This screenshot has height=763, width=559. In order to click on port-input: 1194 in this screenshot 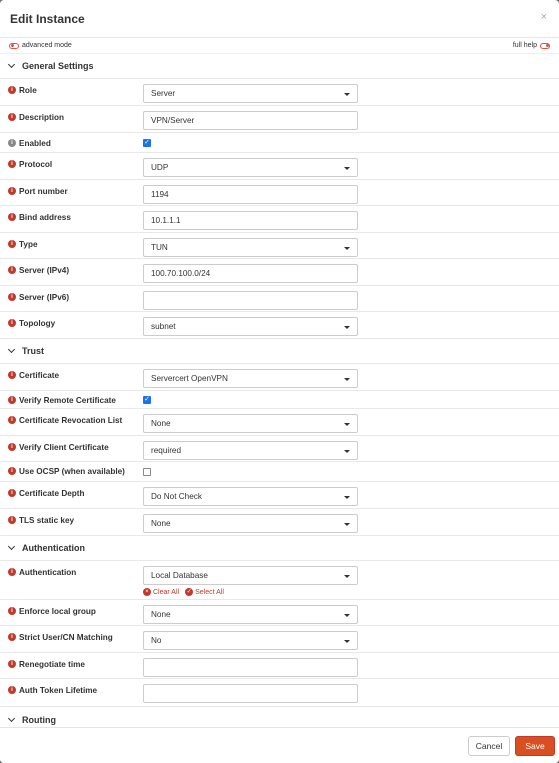, I will do `click(250, 194)`.